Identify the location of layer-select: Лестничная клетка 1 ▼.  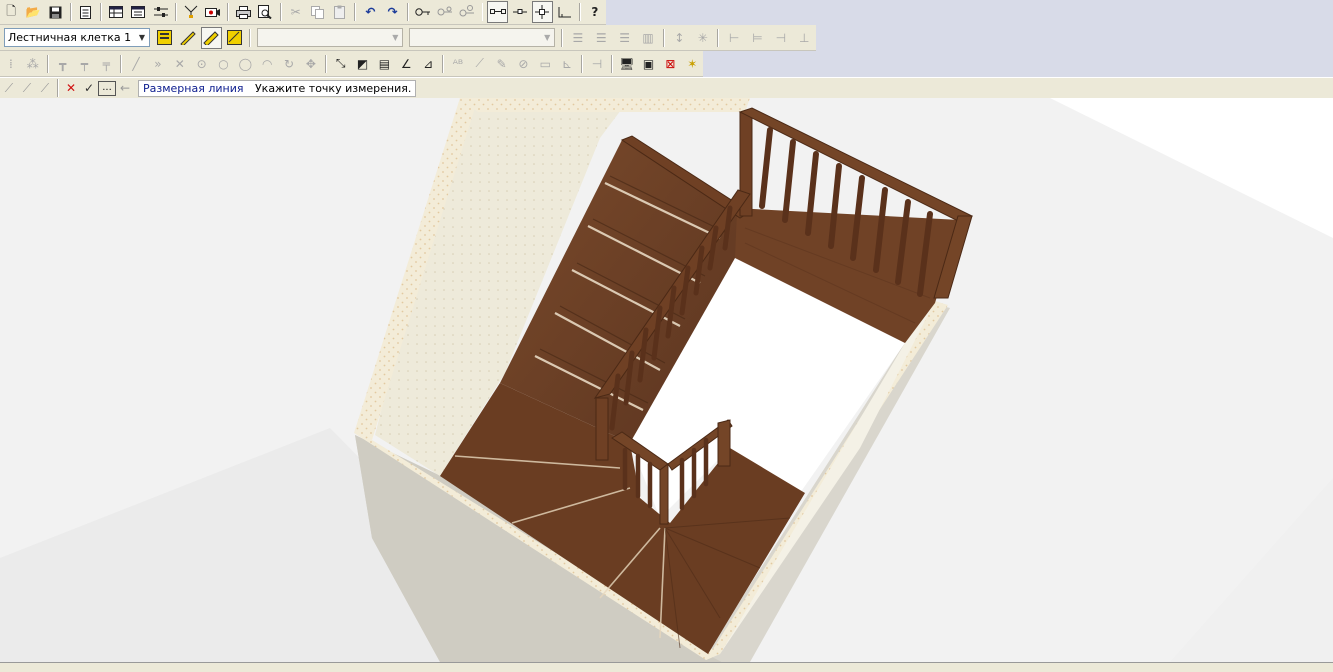
(77, 37).